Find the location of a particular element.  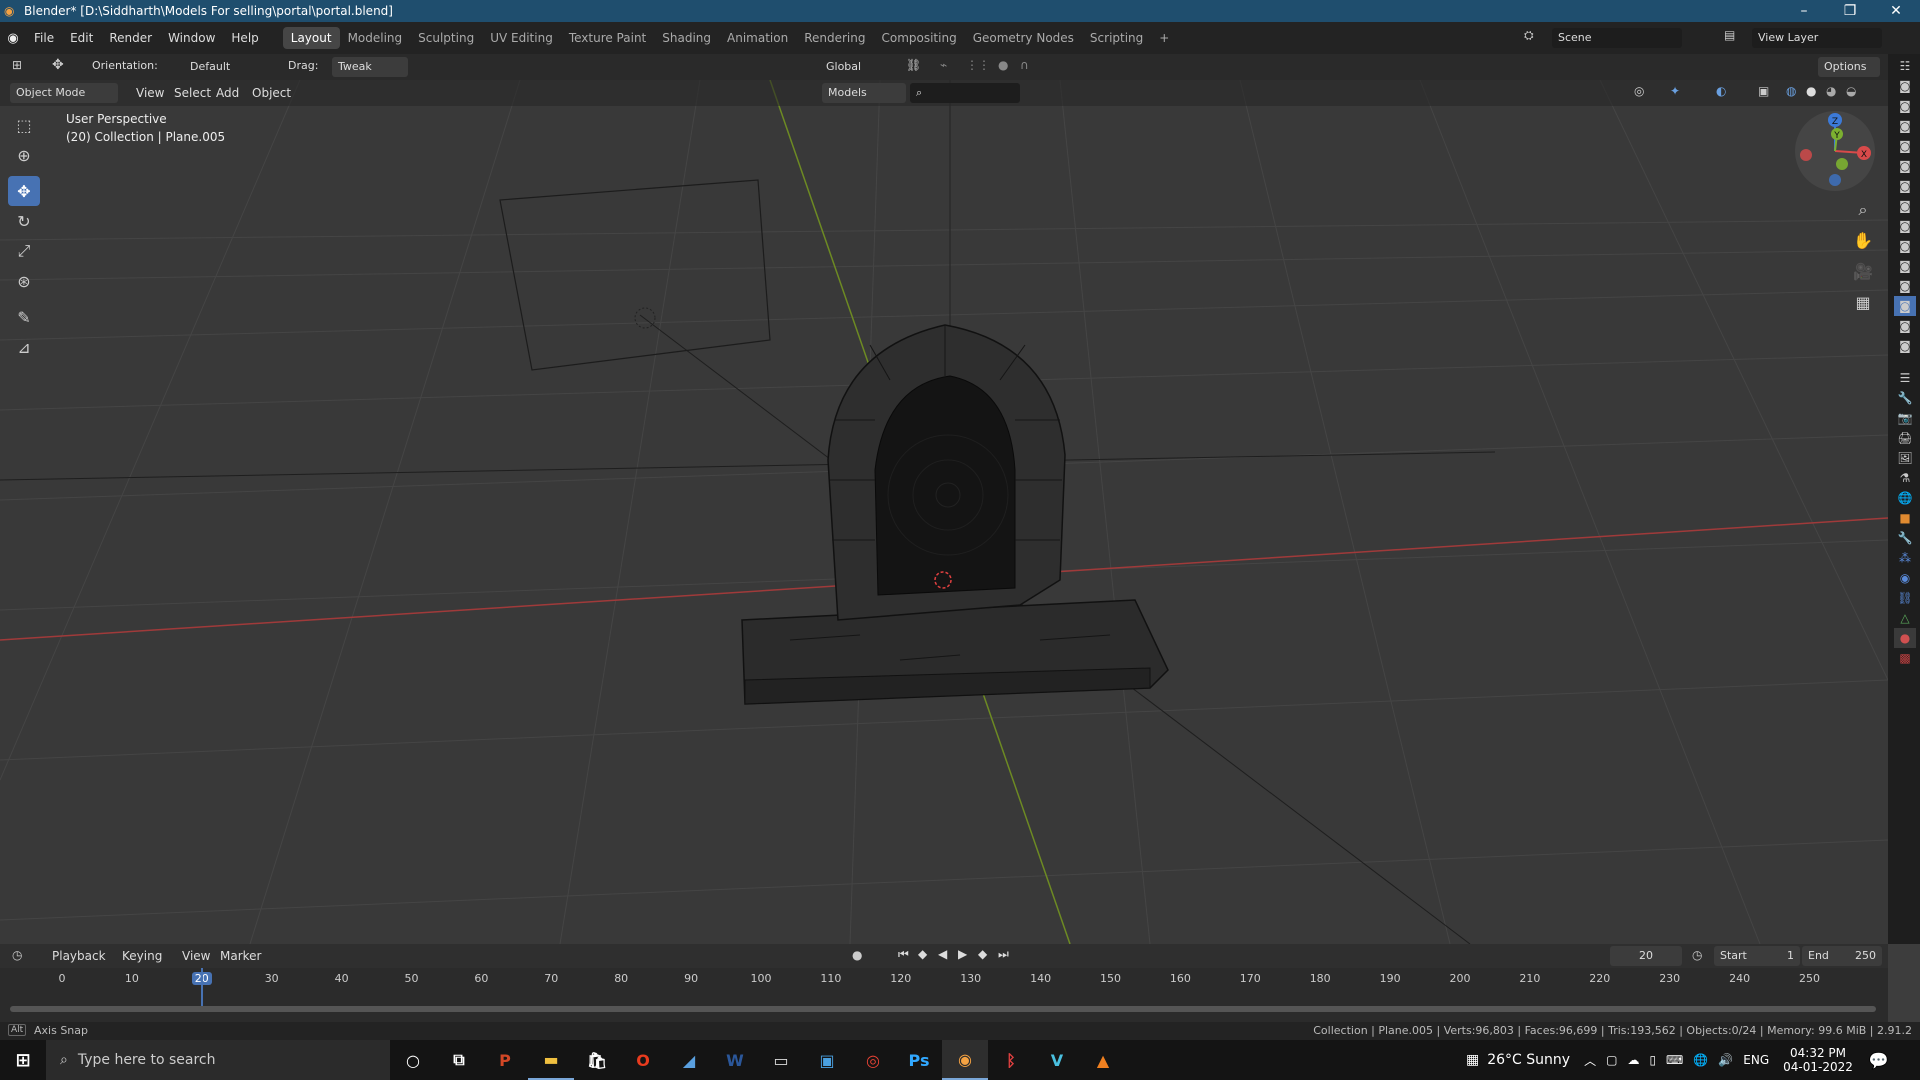

tab-rendering: Rendering is located at coordinates (834, 38).